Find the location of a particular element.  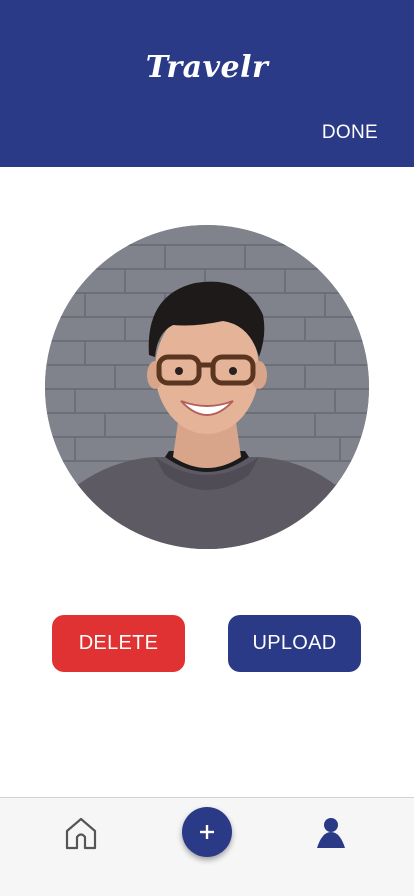

delete-button: DELETE is located at coordinates (118, 643).